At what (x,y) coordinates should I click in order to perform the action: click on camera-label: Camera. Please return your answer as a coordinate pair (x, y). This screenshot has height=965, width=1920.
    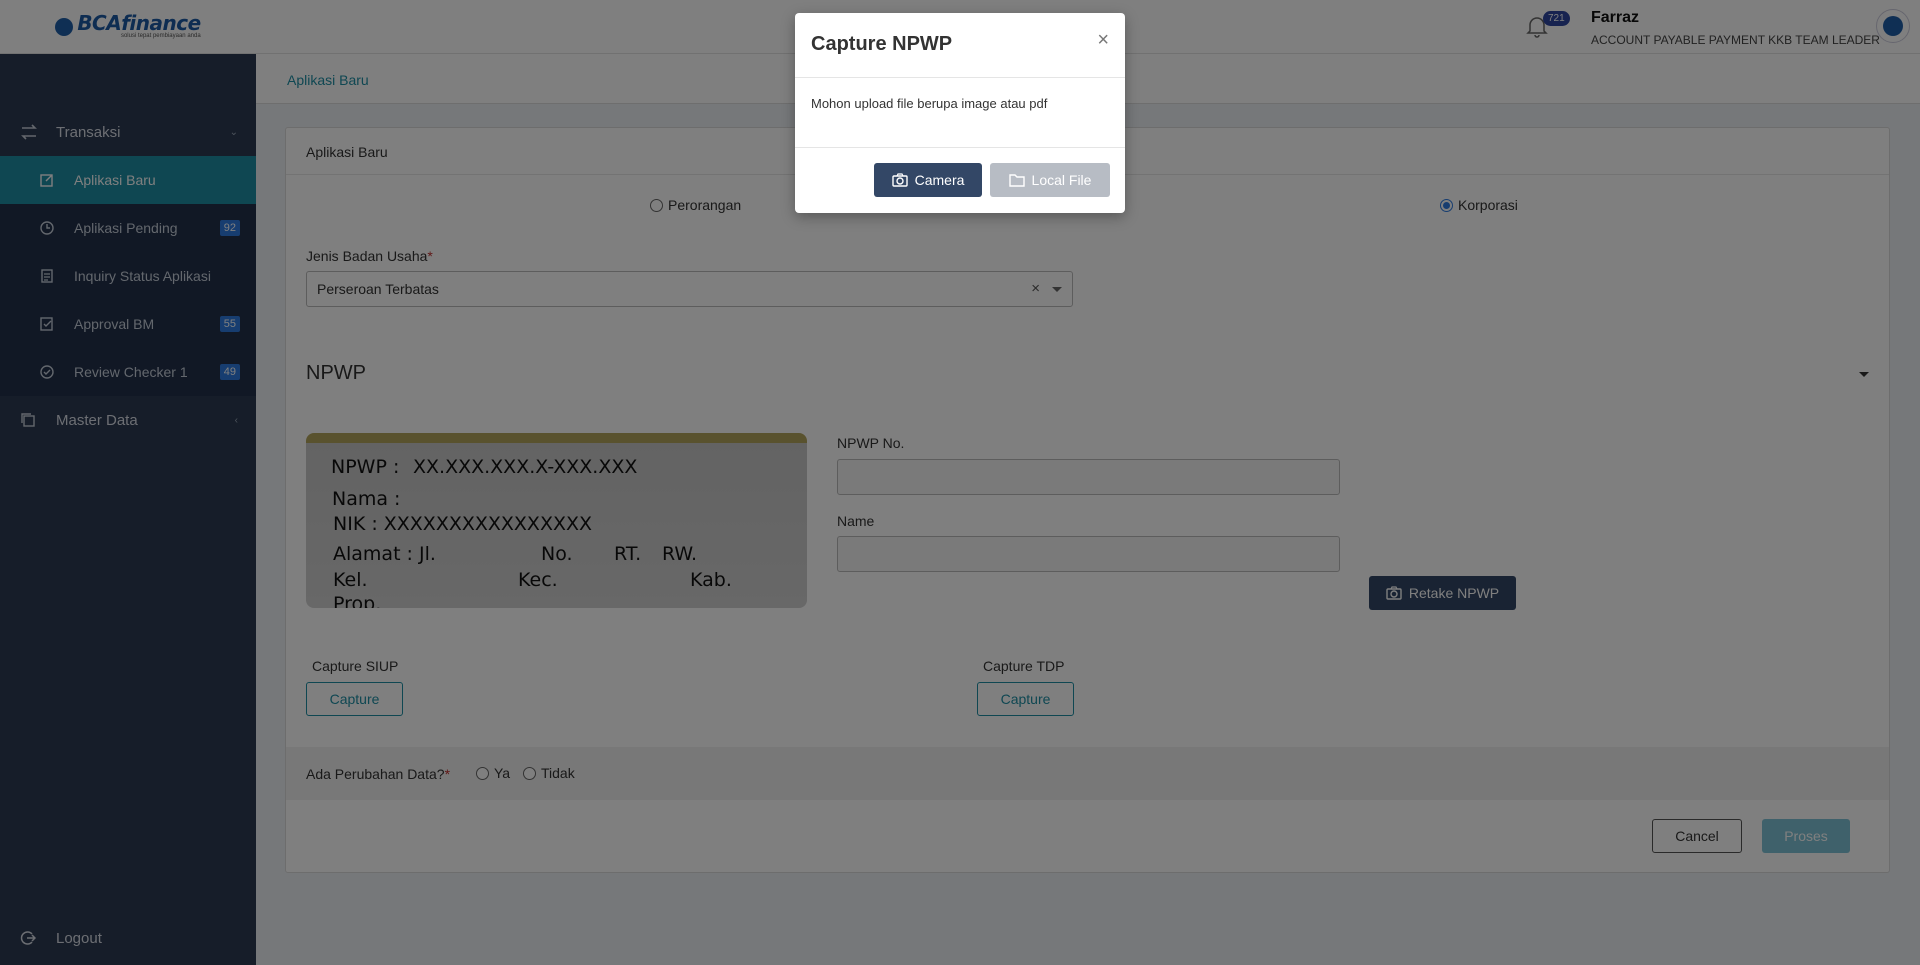
    Looking at the image, I should click on (939, 180).